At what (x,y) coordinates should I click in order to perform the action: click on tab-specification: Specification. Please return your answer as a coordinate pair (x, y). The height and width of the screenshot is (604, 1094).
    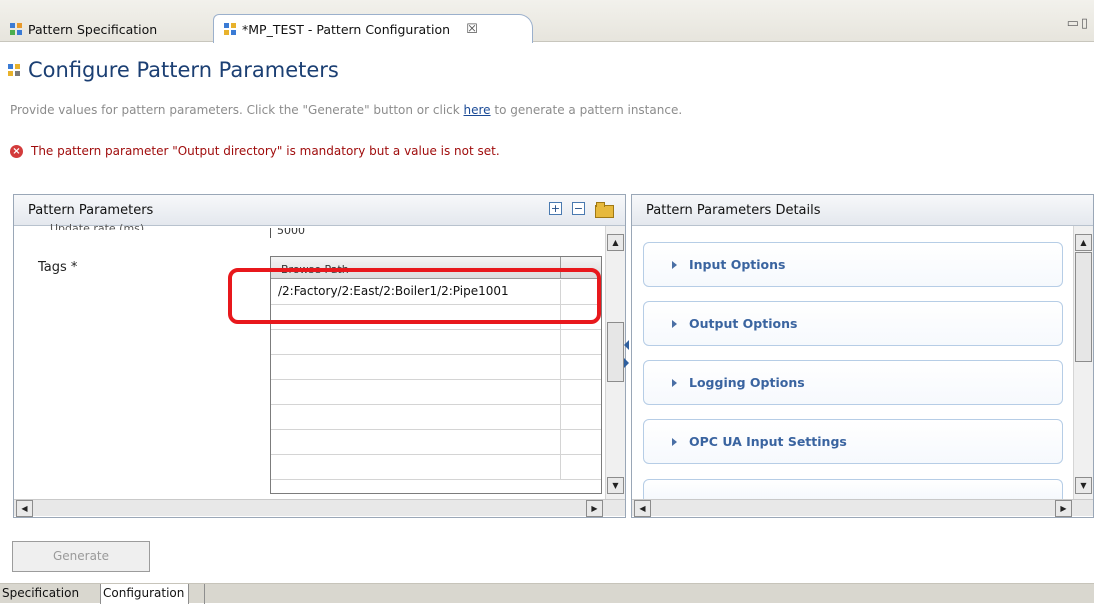
    Looking at the image, I should click on (41, 594).